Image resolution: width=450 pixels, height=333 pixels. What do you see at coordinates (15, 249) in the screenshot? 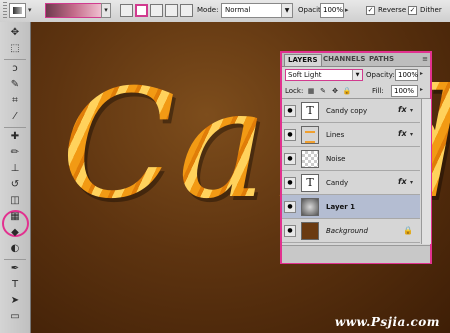
I see `dodge-tool-icon: ◐` at bounding box center [15, 249].